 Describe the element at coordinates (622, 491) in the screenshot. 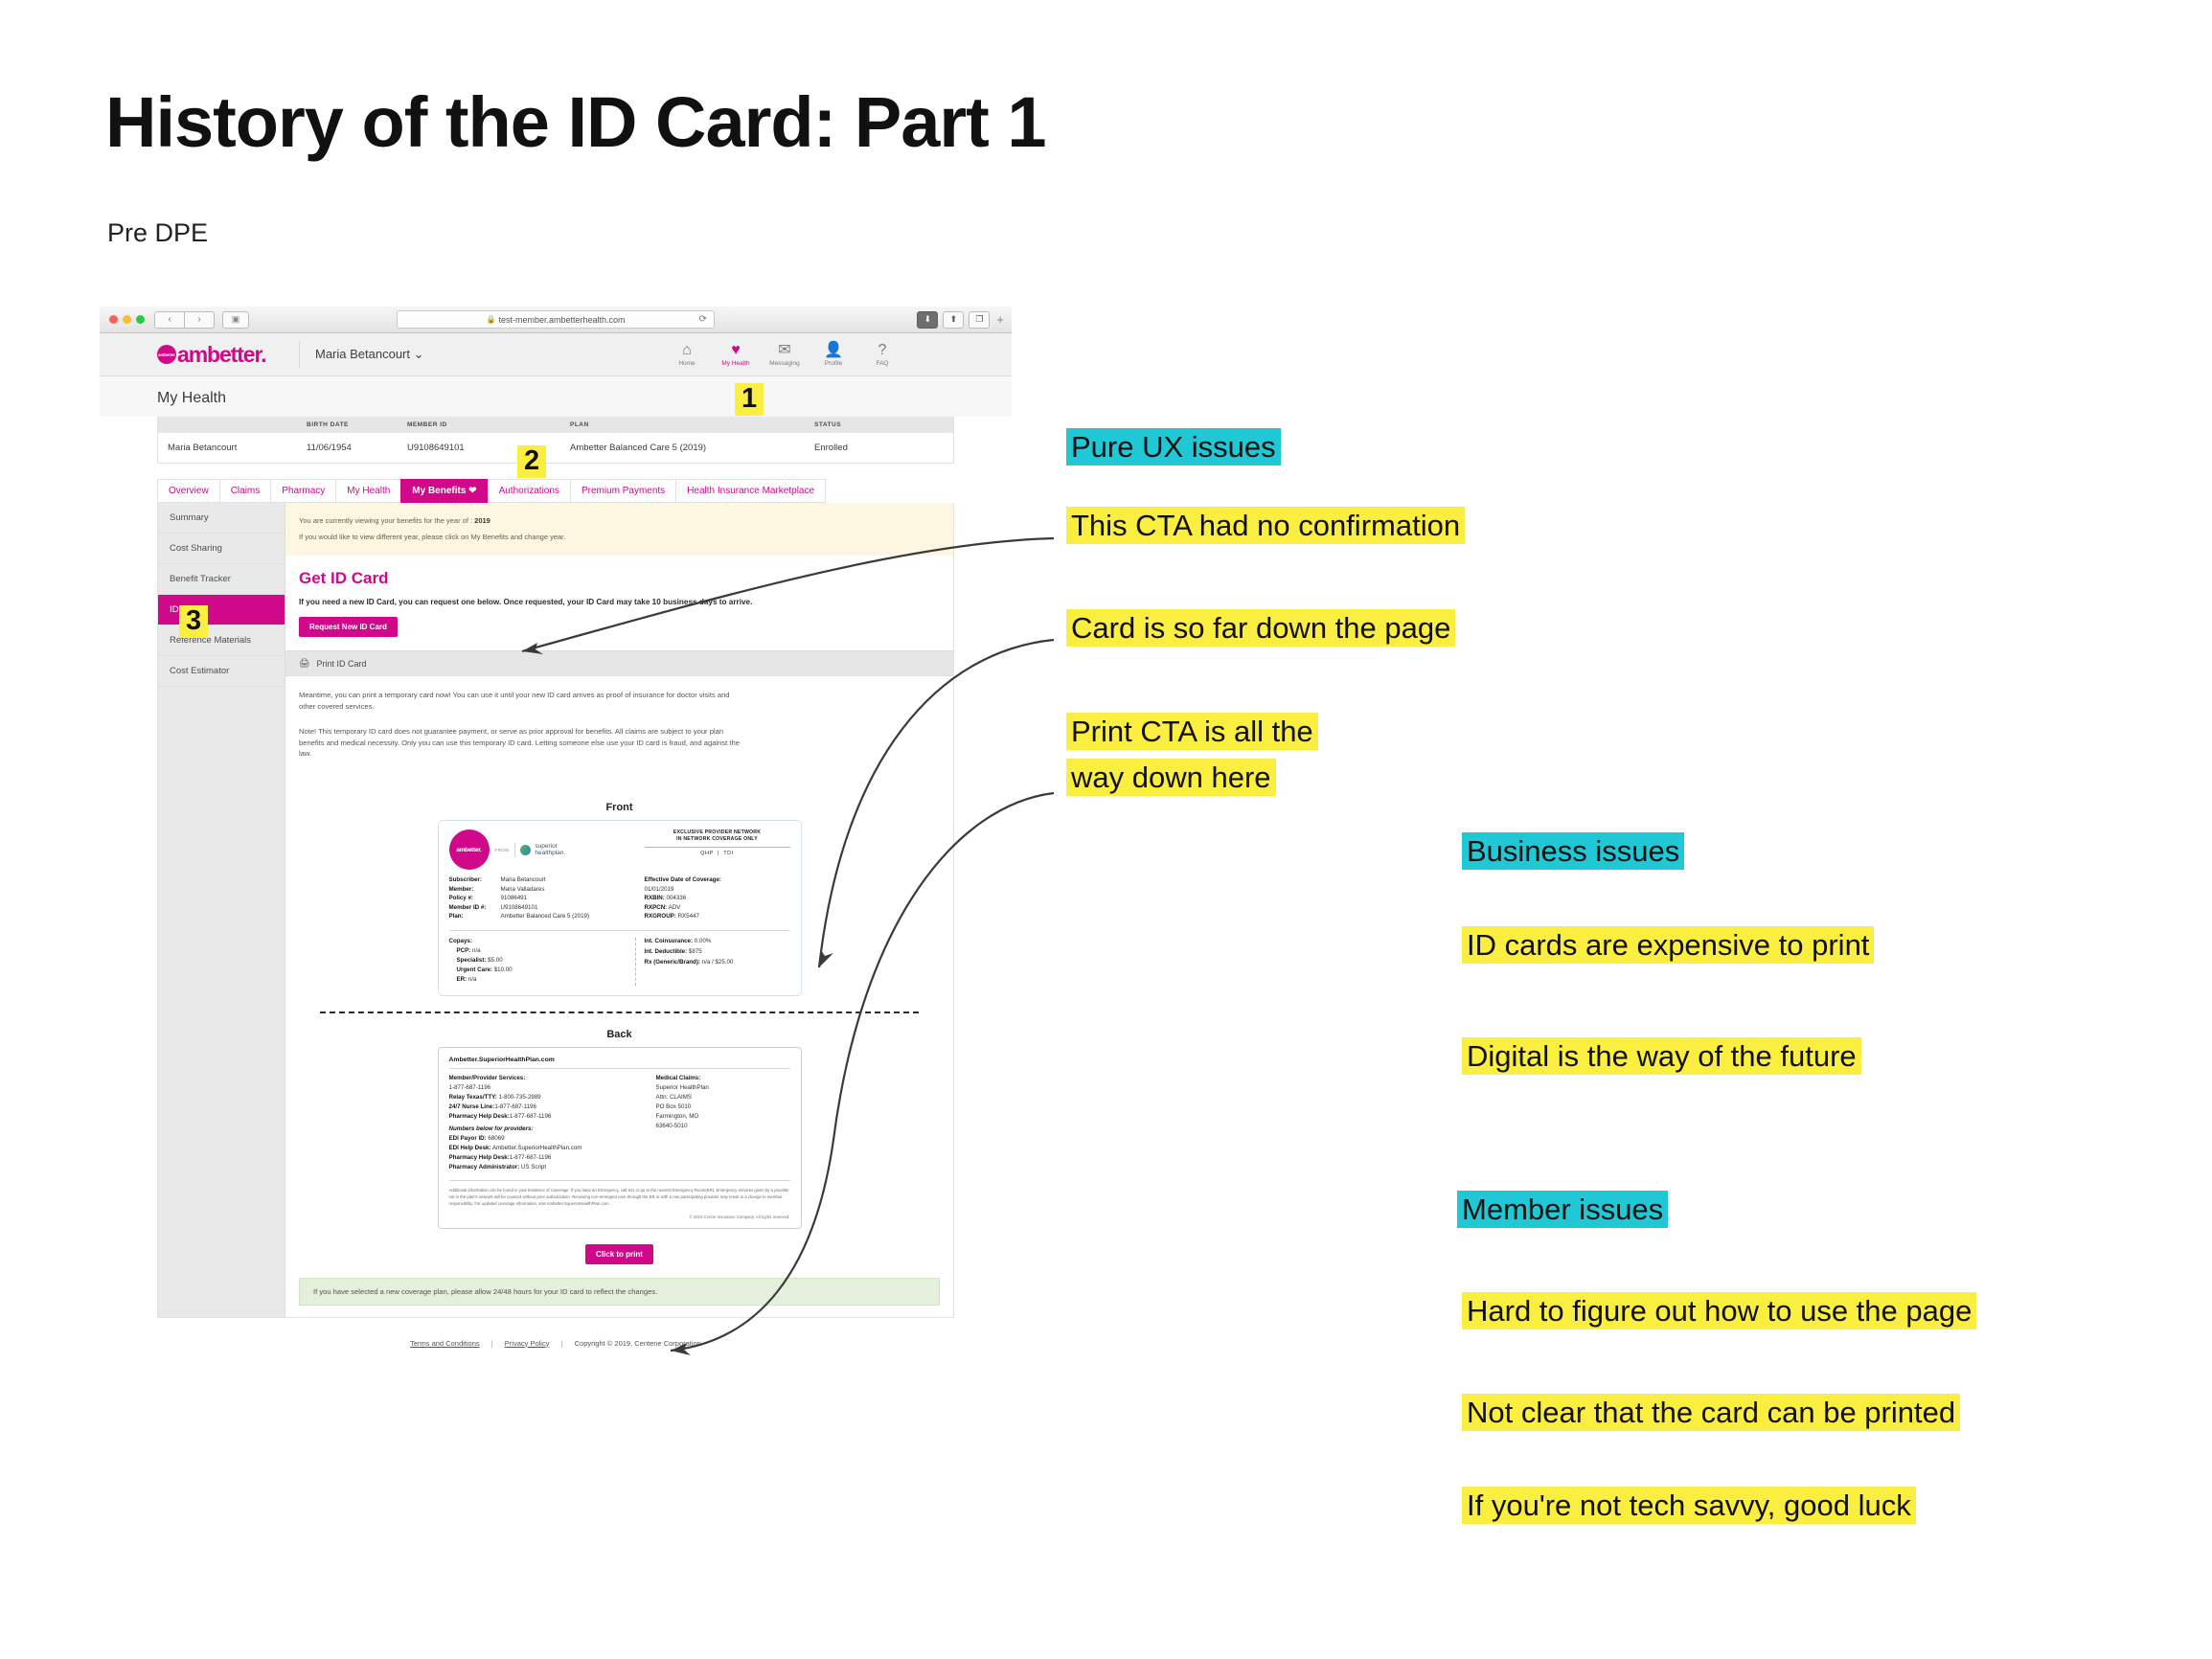

I see `tab-premium-payments: Premium Payments` at that location.